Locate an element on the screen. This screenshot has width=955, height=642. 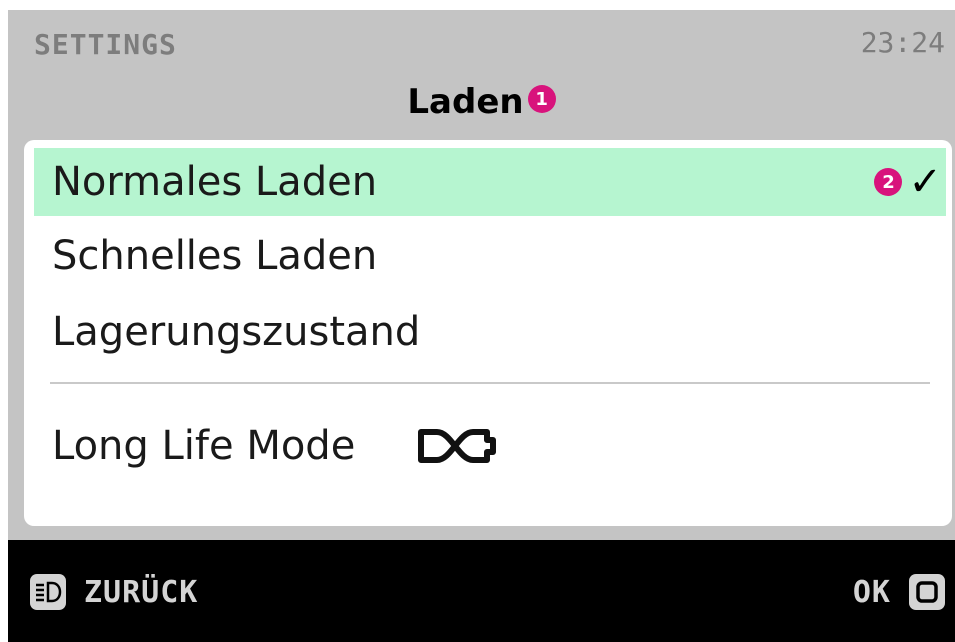
menu-item-label: Normales Laden is located at coordinates (215, 182).